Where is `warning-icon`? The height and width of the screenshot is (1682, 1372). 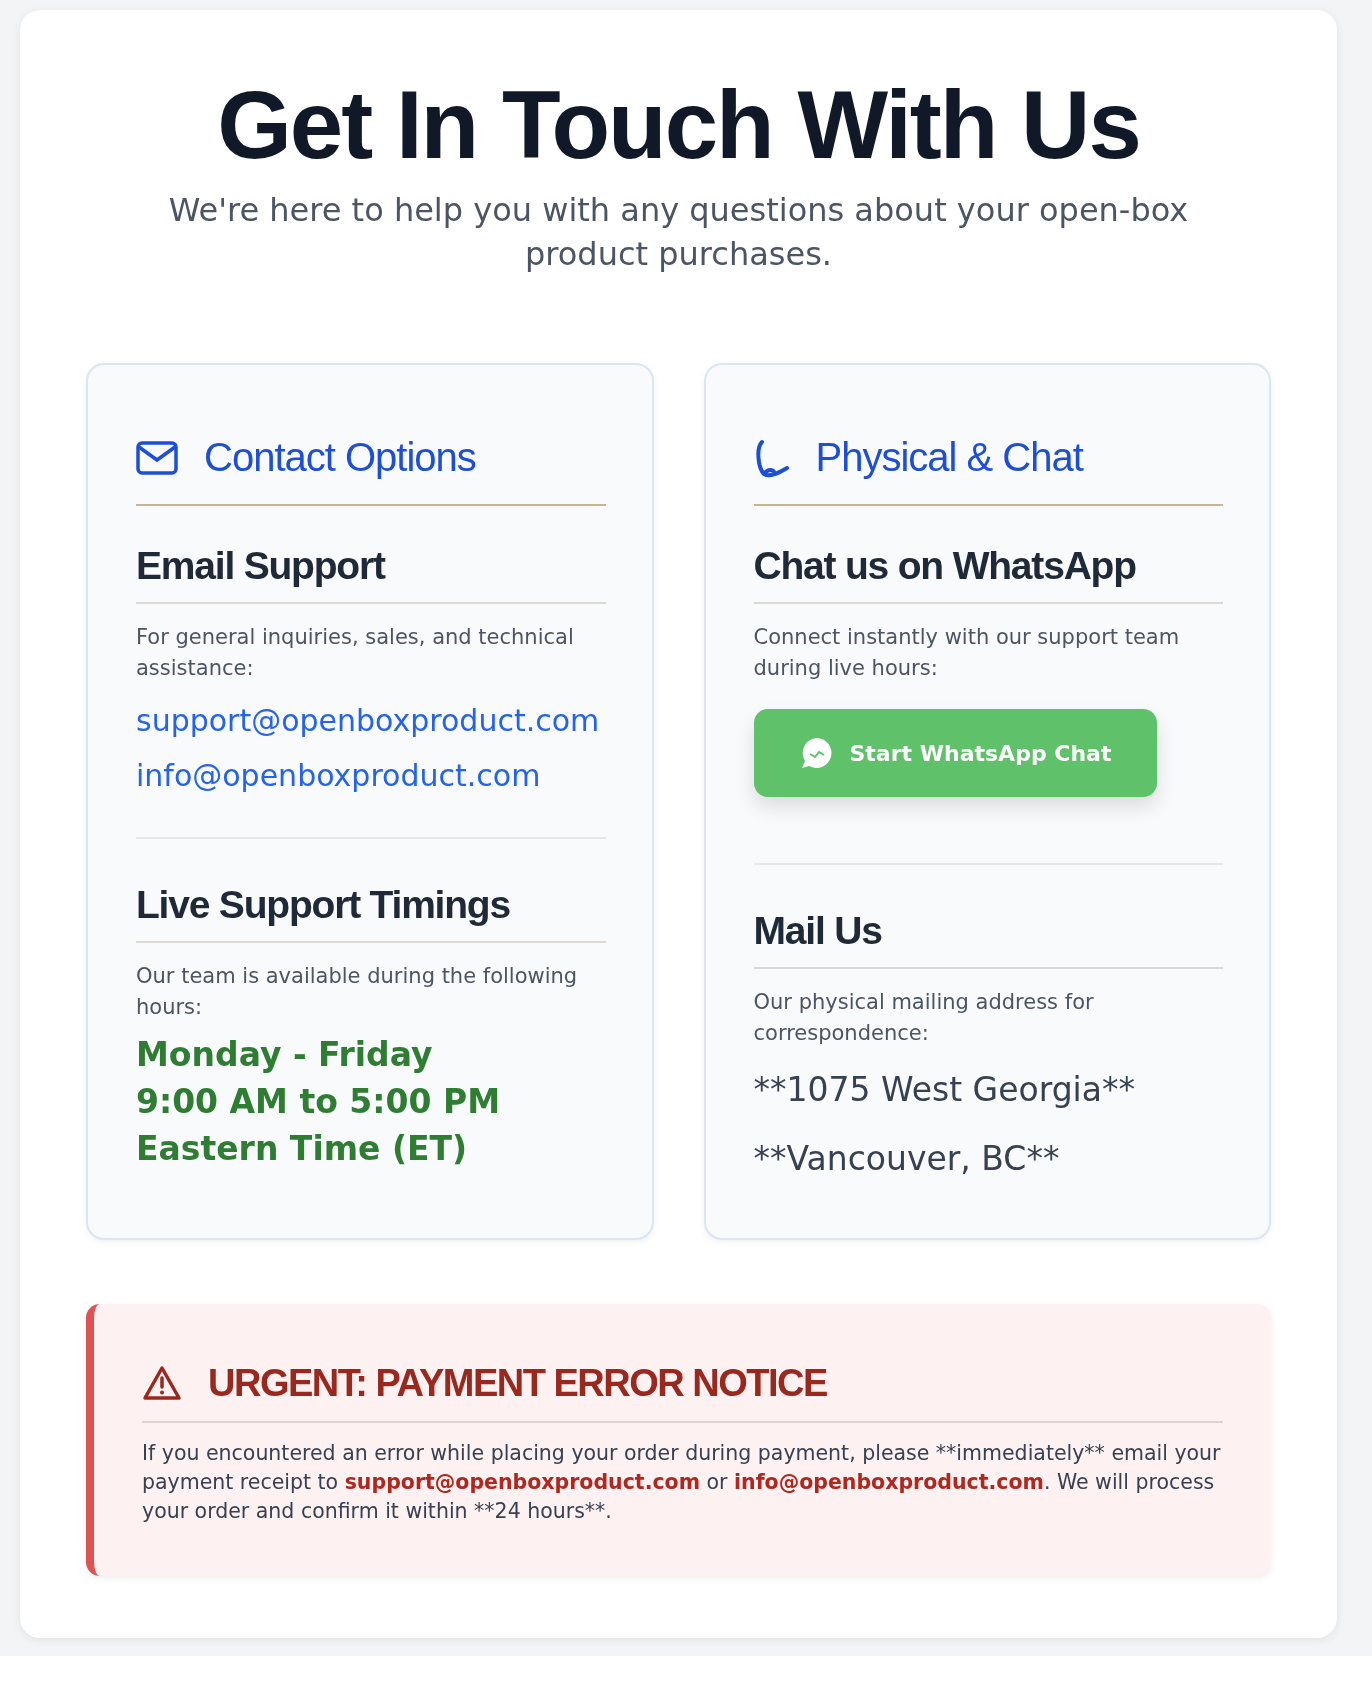
warning-icon is located at coordinates (162, 1383).